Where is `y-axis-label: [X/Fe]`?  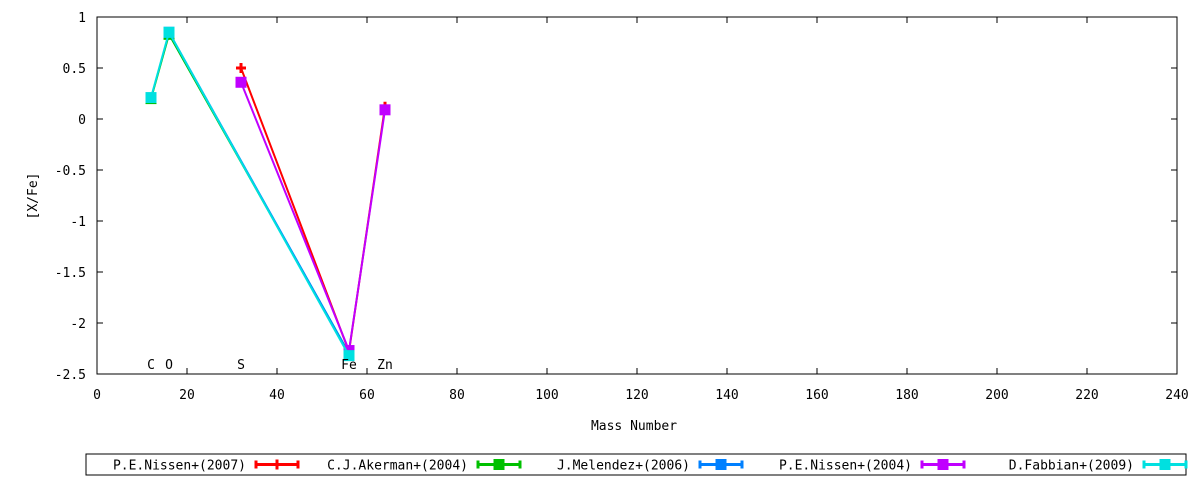 y-axis-label: [X/Fe] is located at coordinates (33, 196).